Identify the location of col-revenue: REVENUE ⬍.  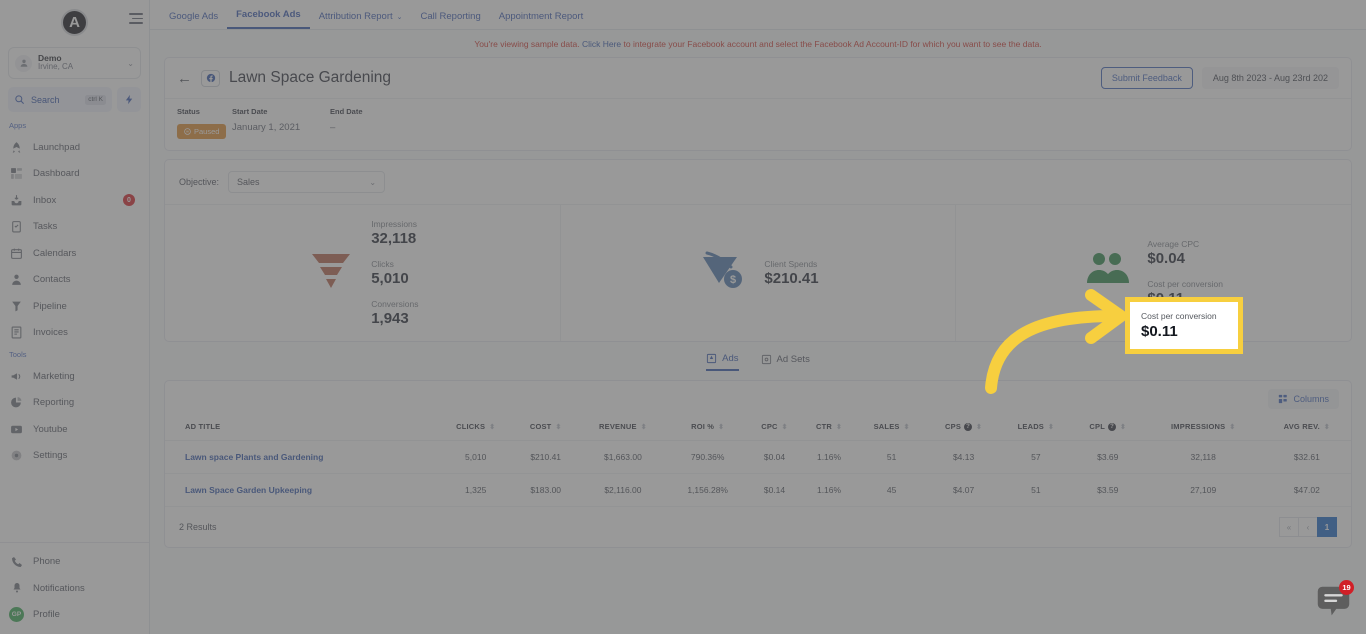
(623, 427).